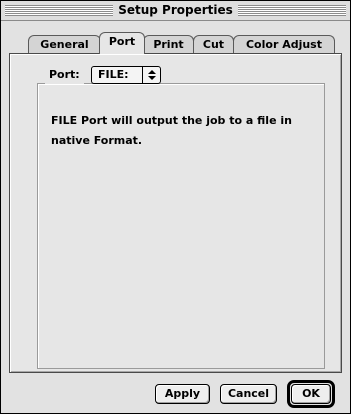  I want to click on tab-port: Port, so click(122, 43).